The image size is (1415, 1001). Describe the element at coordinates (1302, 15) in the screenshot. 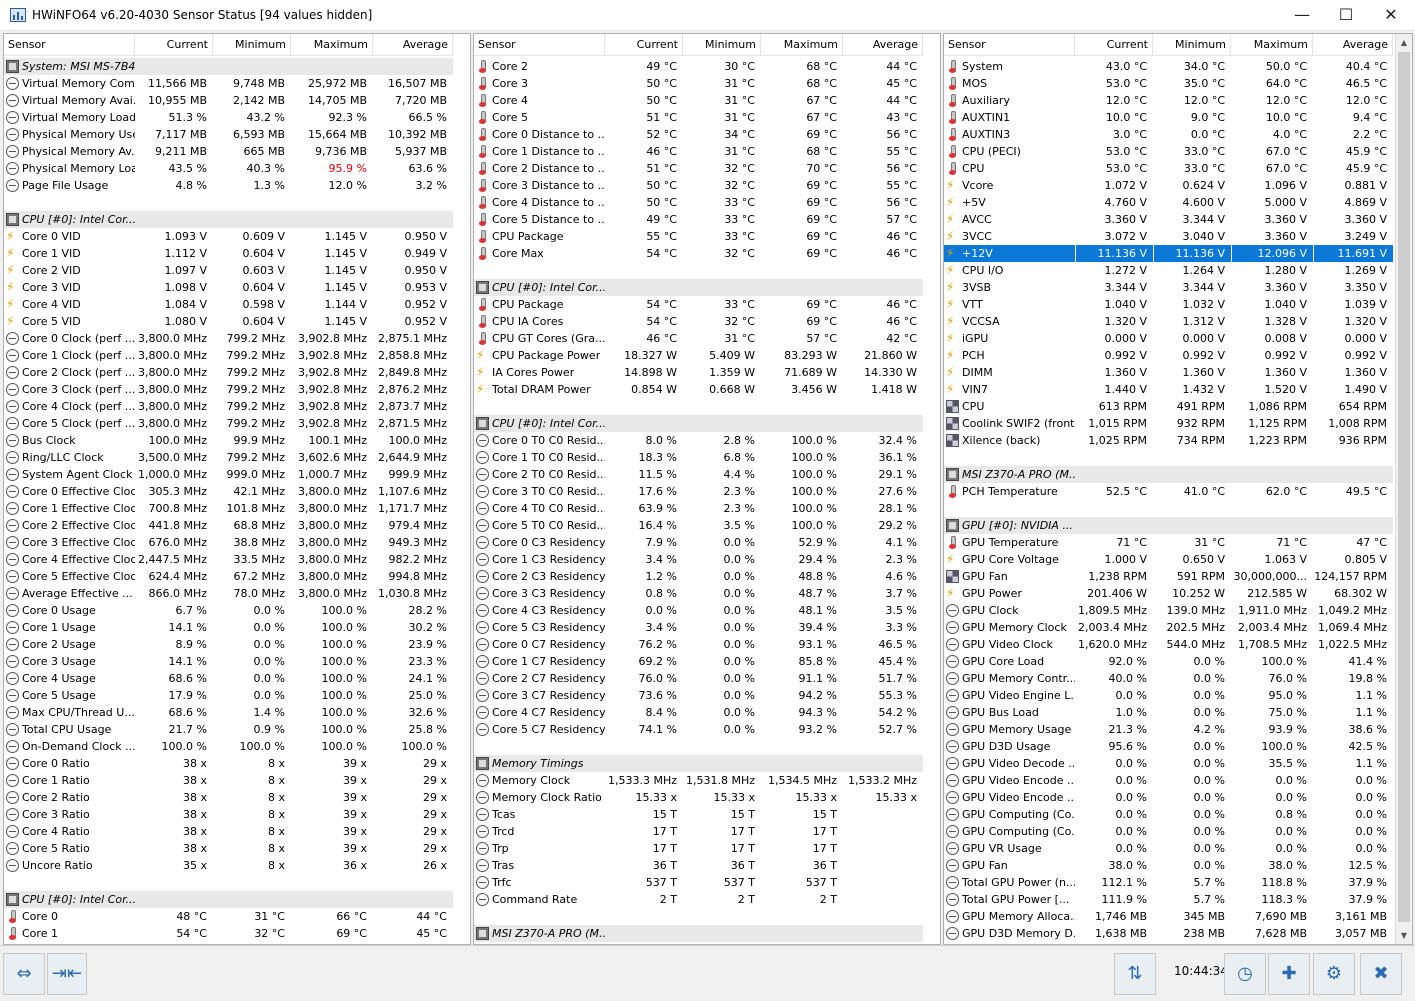

I see `minimize-button: —` at that location.